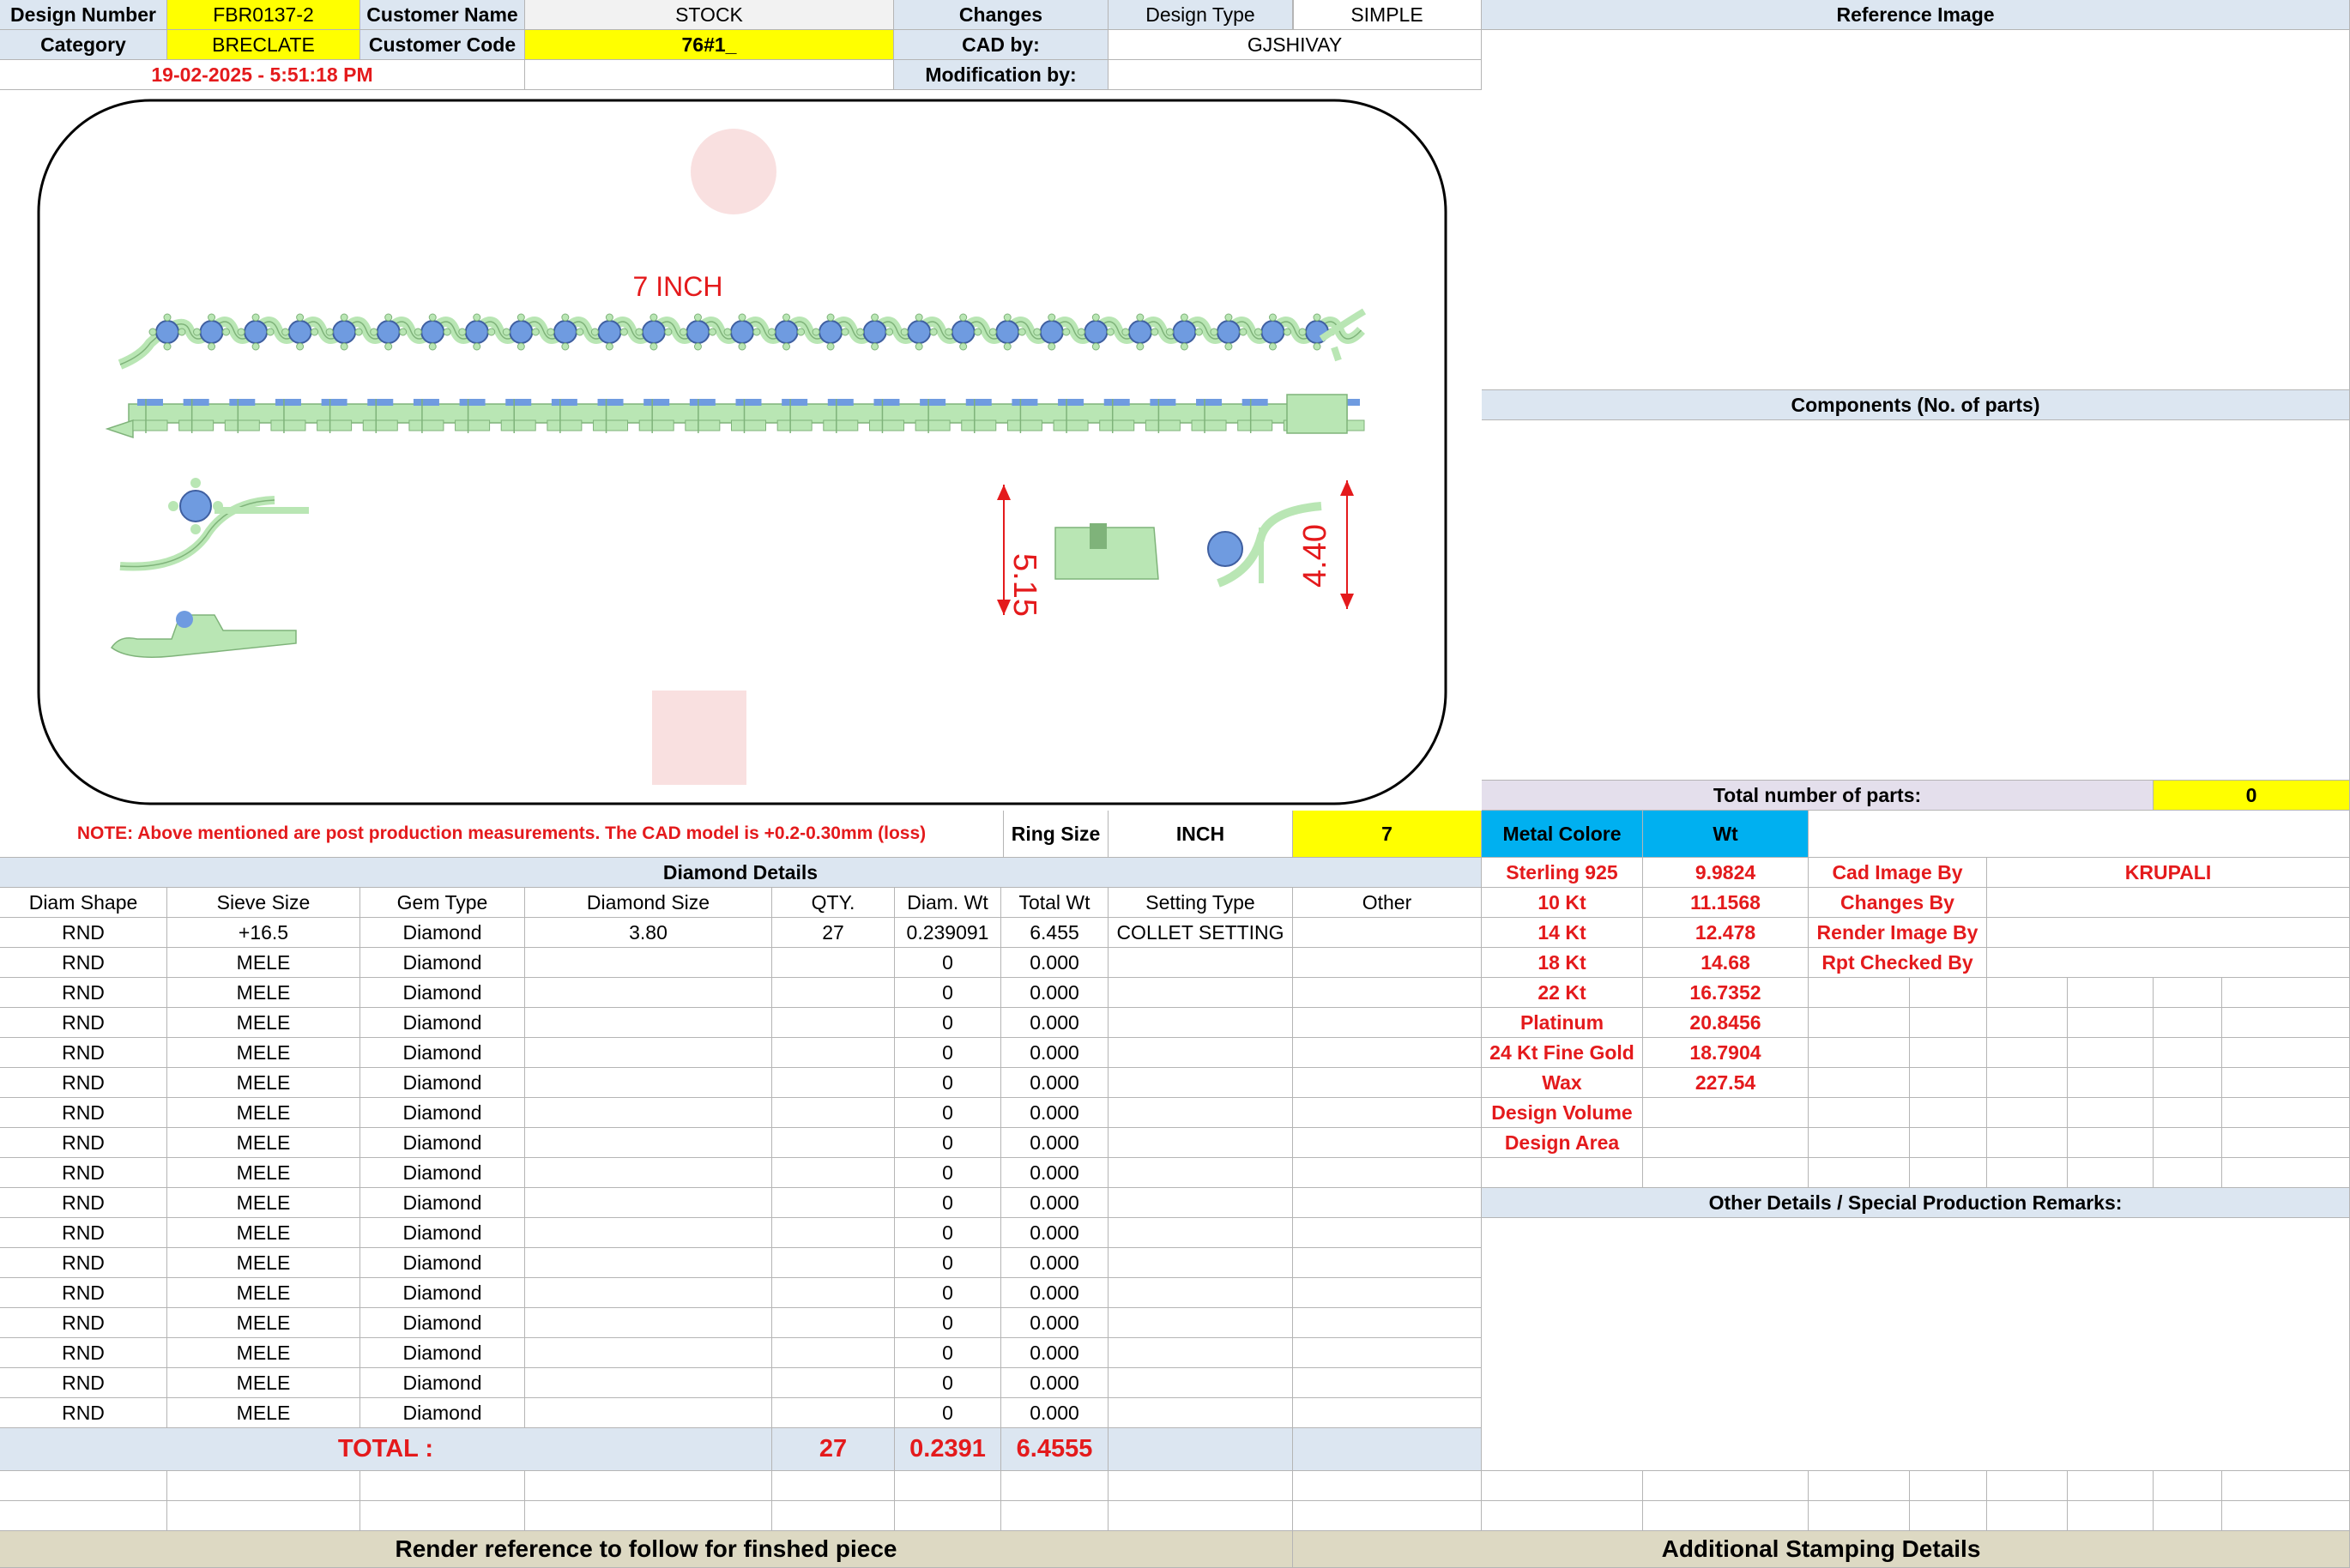 This screenshot has height=1568, width=2350. Describe the element at coordinates (1387, 15) in the screenshot. I see `design-type-value: SIMPLE` at that location.